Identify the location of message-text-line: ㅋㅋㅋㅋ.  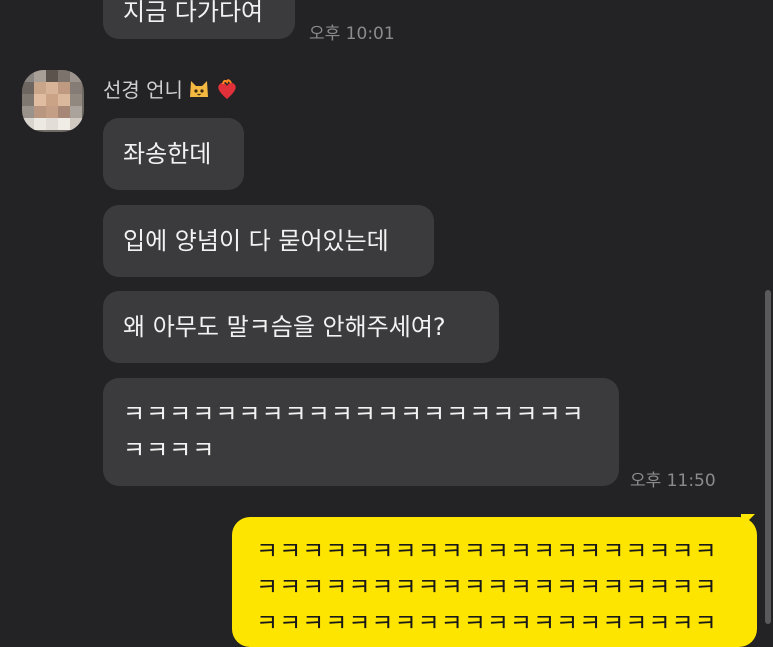
(169, 450).